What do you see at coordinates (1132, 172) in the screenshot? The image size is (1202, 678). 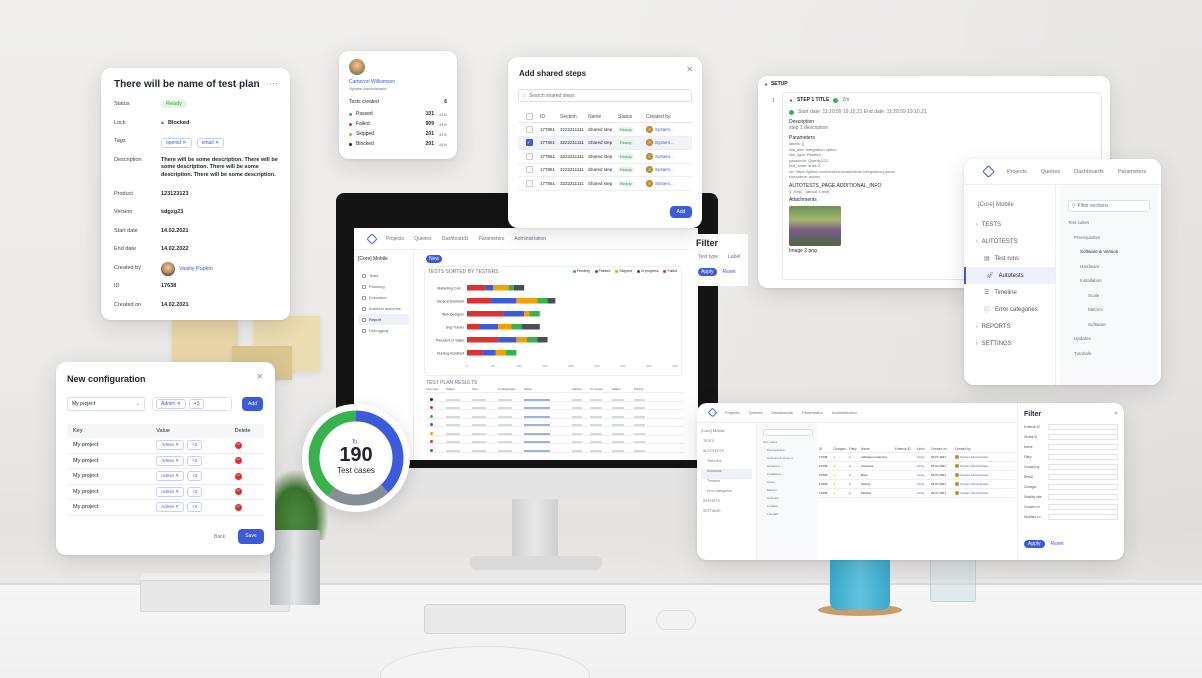 I see `tab-parameters: Parameters` at bounding box center [1132, 172].